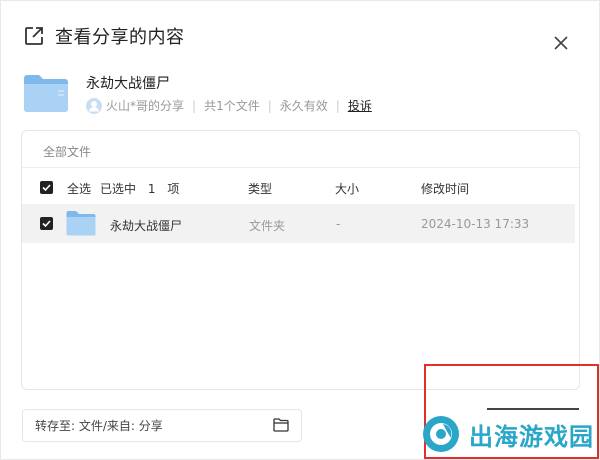  I want to click on dialog-header: 查看分享的内容, so click(104, 36).